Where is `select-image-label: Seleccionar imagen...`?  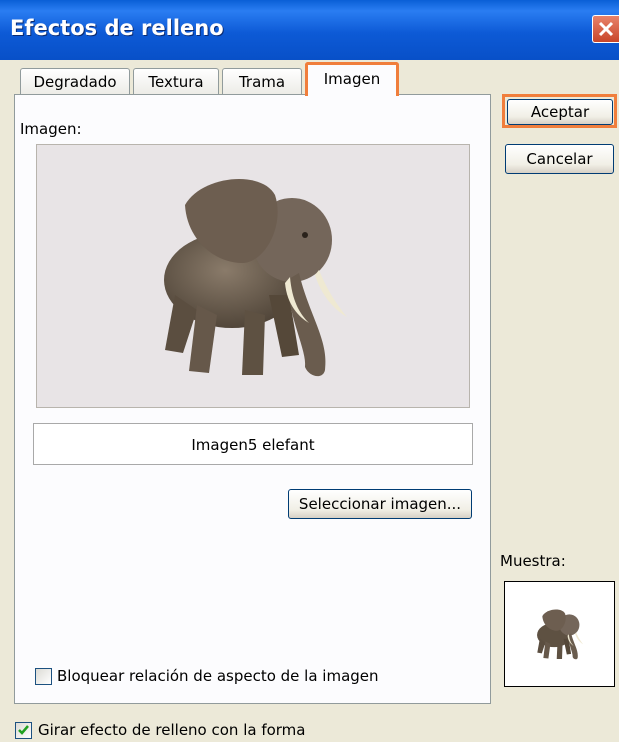
select-image-label: Seleccionar imagen... is located at coordinates (380, 504).